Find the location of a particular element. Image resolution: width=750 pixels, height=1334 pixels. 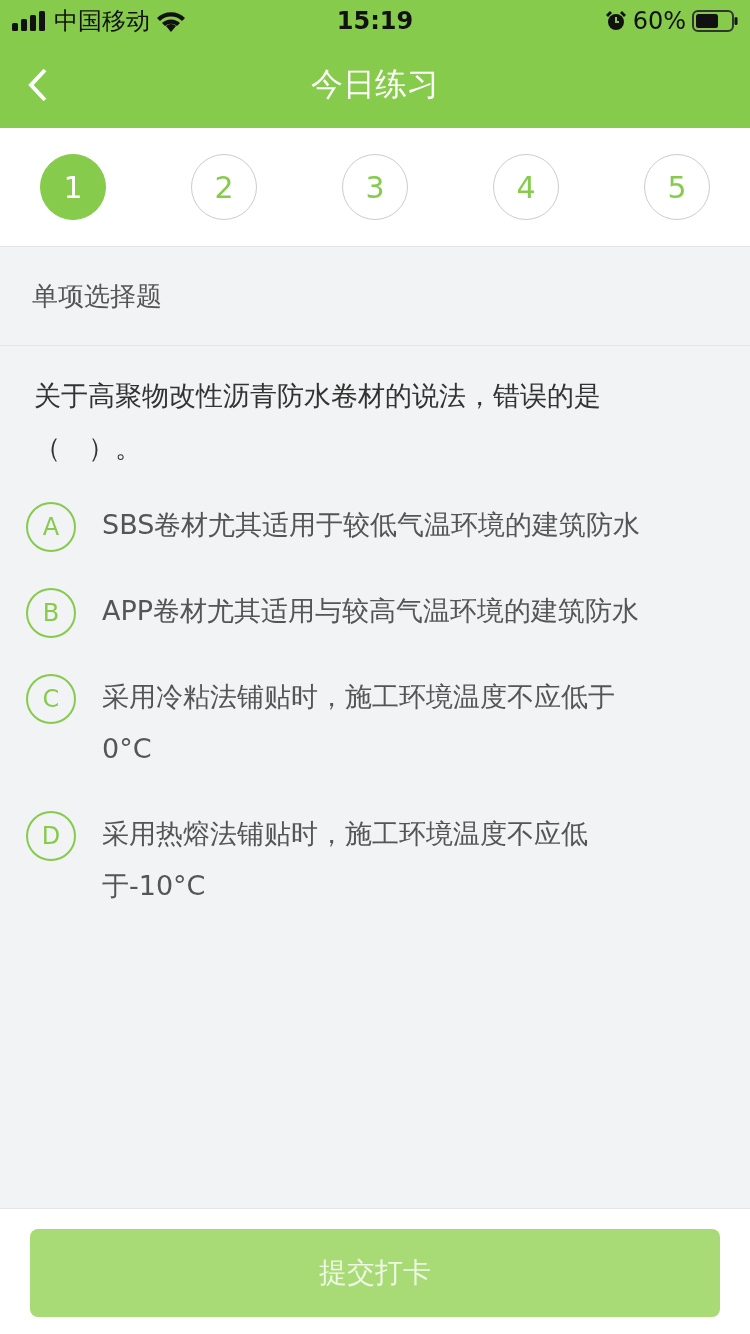

question-type-label: 单项选择题 is located at coordinates (97, 296).